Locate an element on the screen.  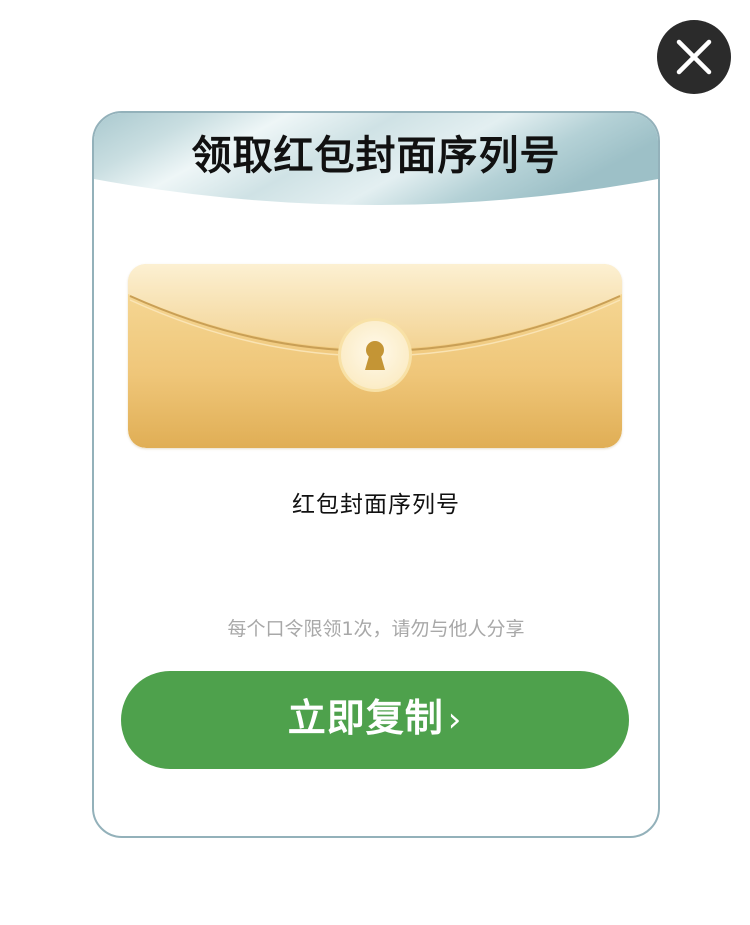
copy-now-button: 立即复制 › is located at coordinates (375, 720).